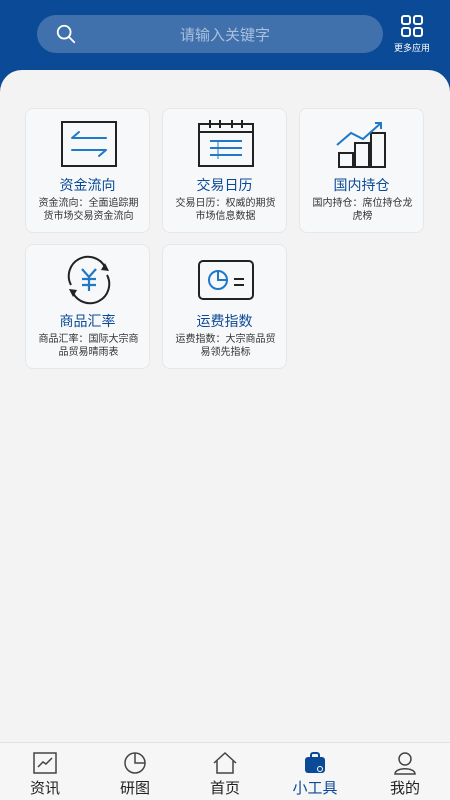  Describe the element at coordinates (226, 280) in the screenshot. I see `freight-index-icon` at that location.